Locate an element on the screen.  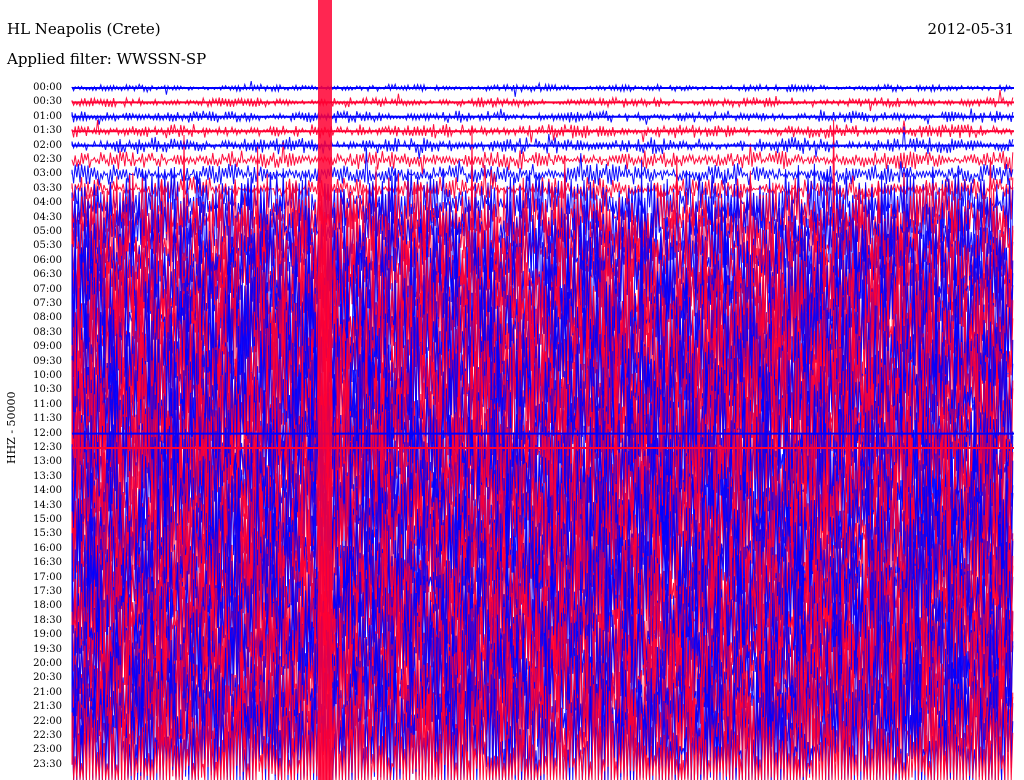
time-label: 20:00 is located at coordinates (47, 663).